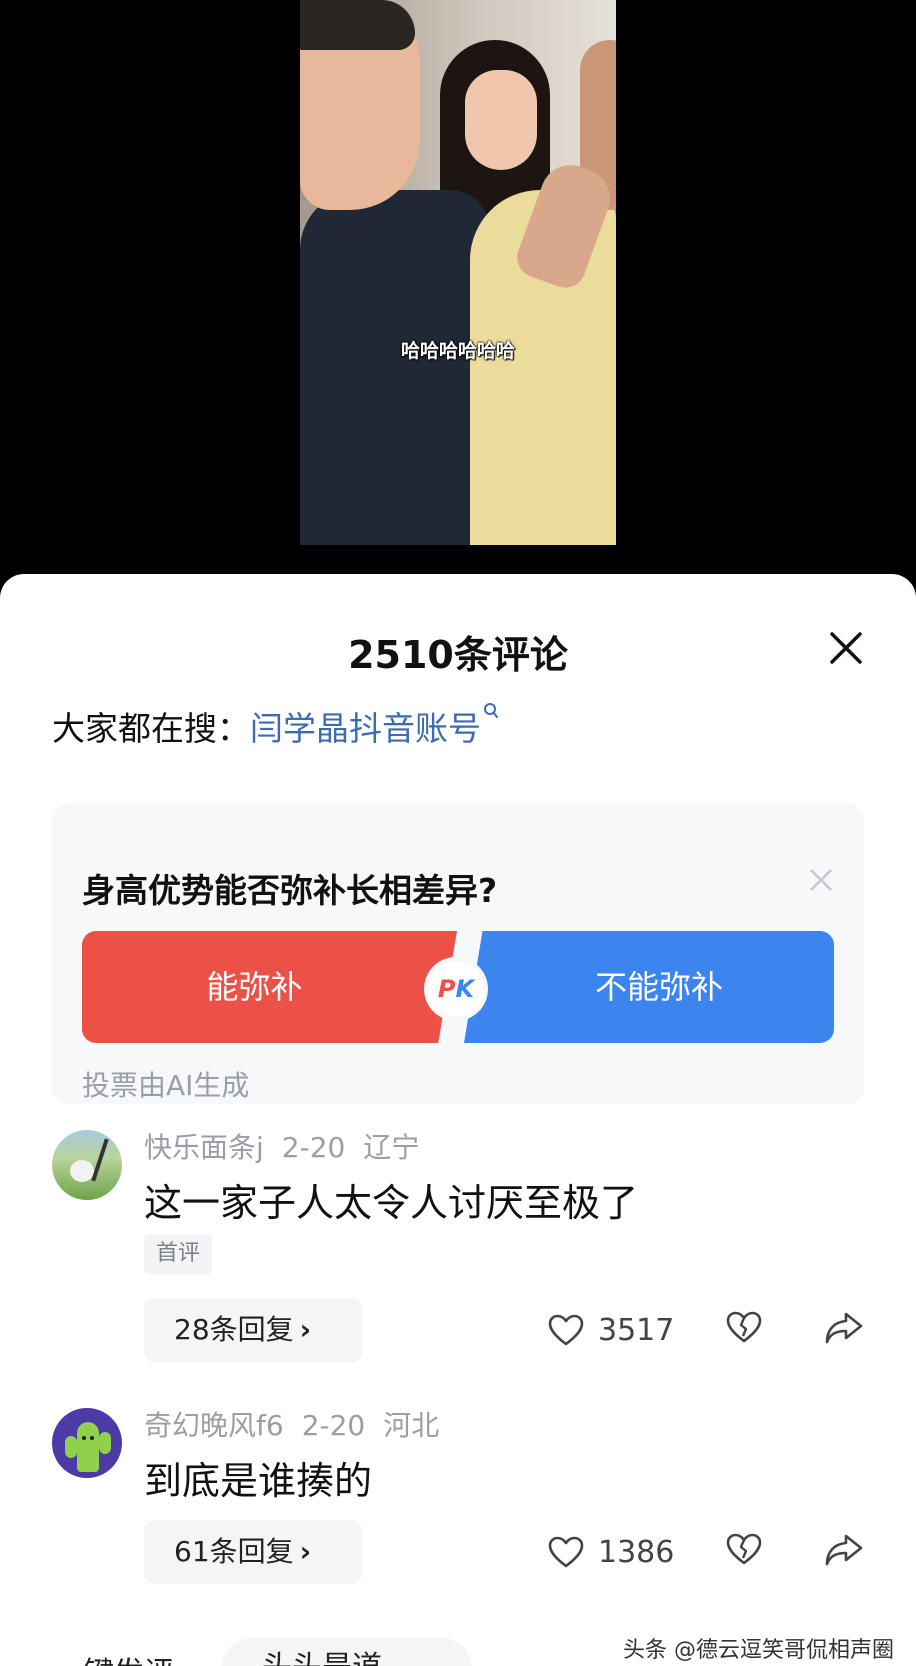 The height and width of the screenshot is (1666, 916). I want to click on golf-avatar-icon, so click(87, 1165).